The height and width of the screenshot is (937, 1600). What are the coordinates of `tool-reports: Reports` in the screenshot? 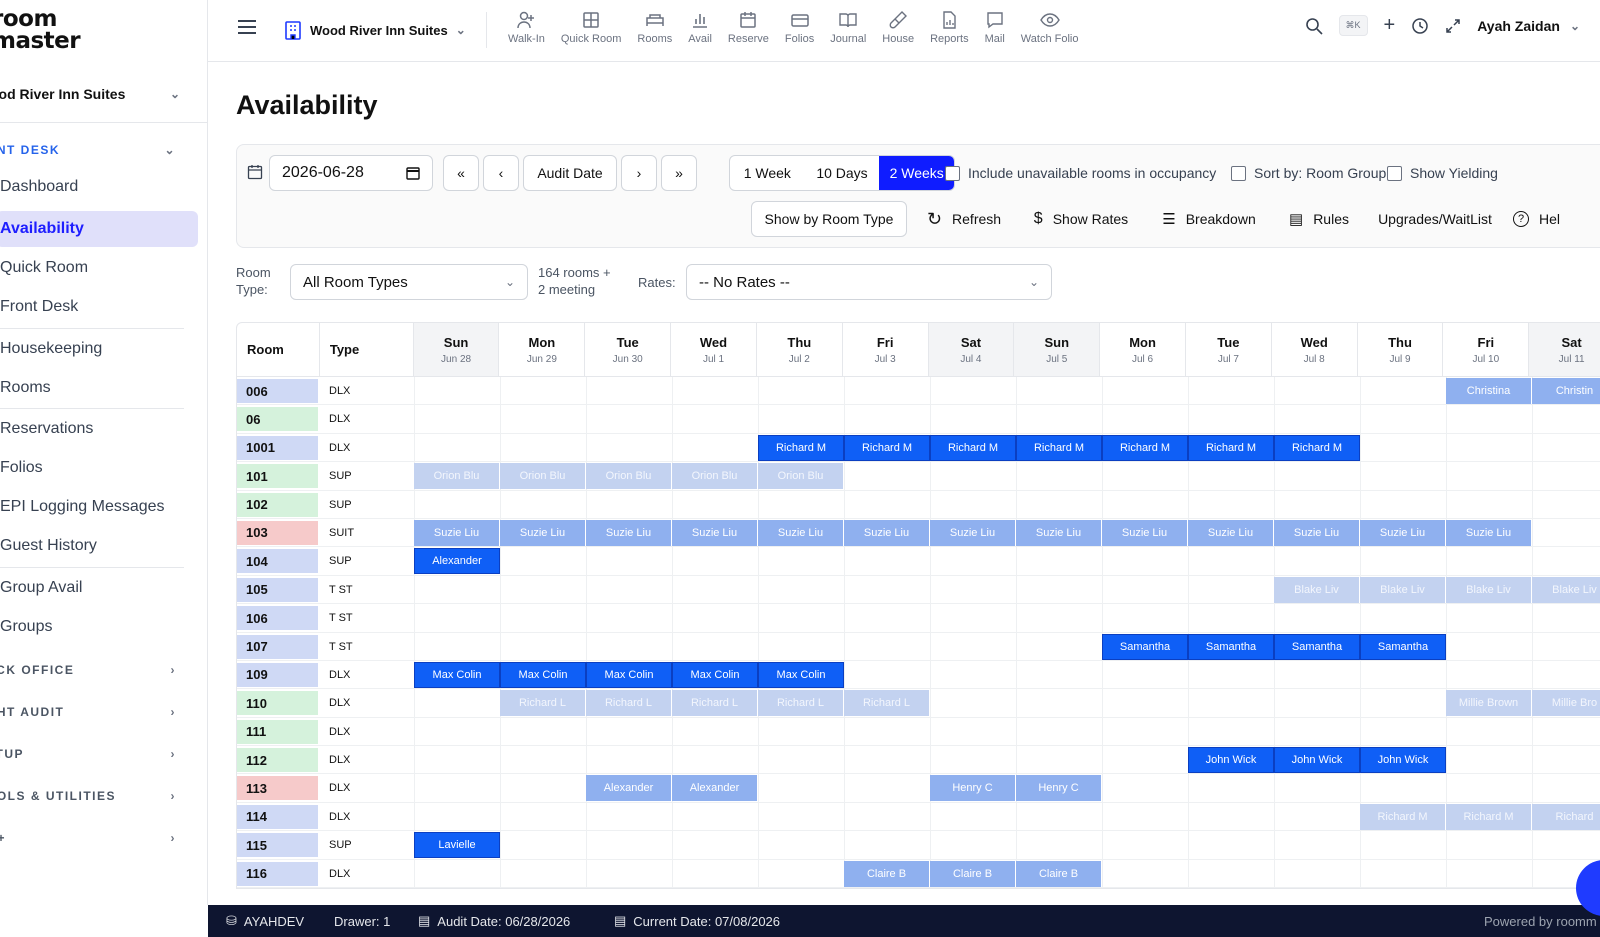 It's located at (949, 27).